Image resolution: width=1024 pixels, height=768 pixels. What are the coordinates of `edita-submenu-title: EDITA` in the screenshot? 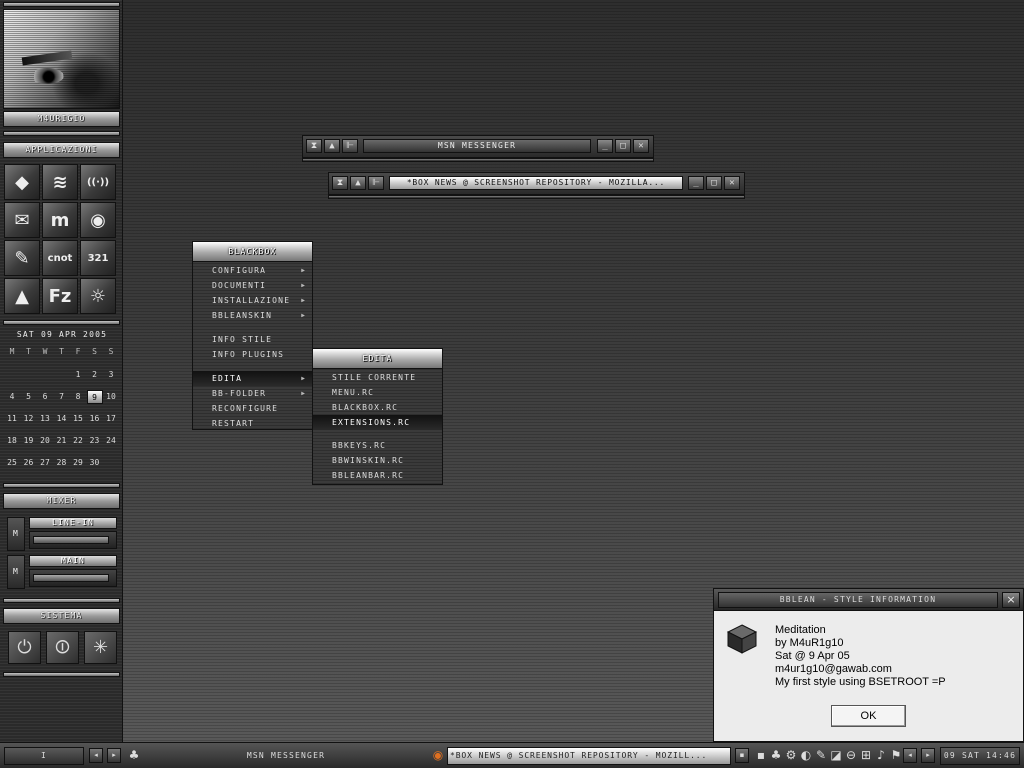 It's located at (377, 359).